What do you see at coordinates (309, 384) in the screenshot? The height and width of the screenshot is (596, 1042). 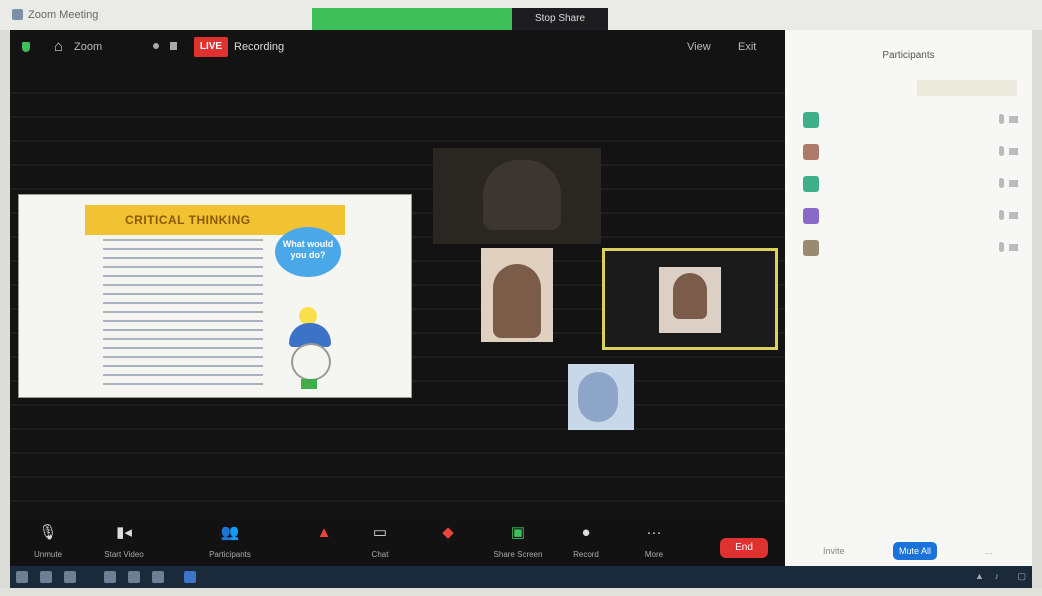 I see `kid-shirt-illustration` at bounding box center [309, 384].